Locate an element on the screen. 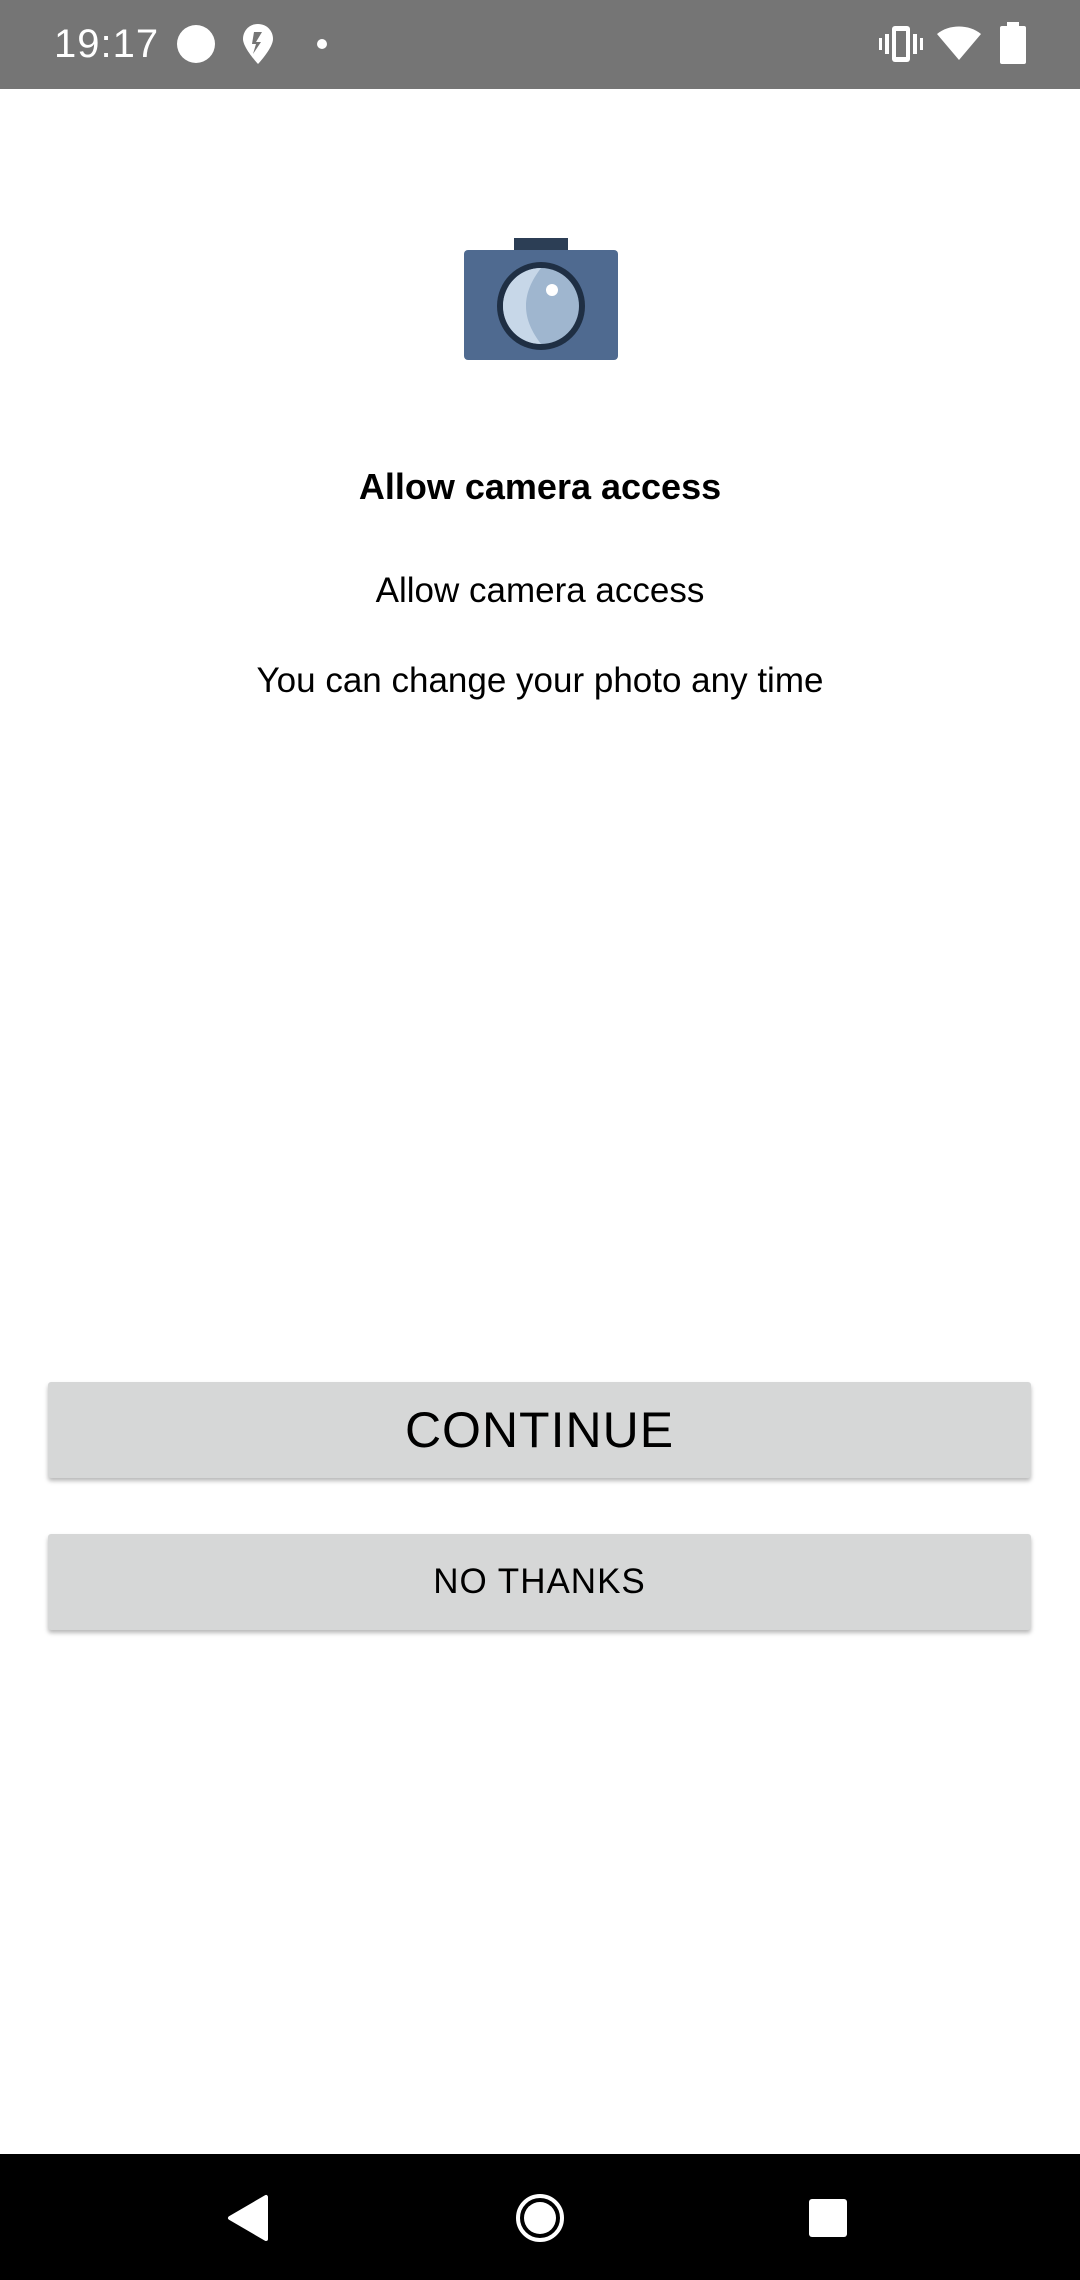 This screenshot has width=1080, height=2280. battery-icon is located at coordinates (1013, 43).